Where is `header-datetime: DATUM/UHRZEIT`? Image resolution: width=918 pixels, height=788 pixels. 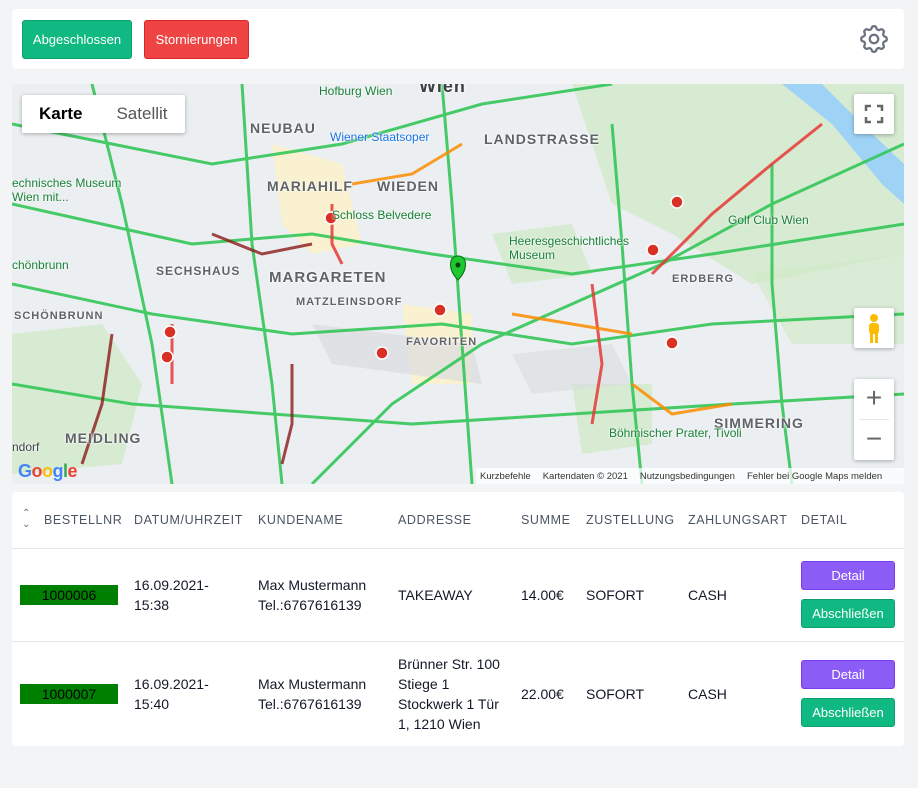
header-datetime: DATUM/UHRZEIT is located at coordinates (188, 520).